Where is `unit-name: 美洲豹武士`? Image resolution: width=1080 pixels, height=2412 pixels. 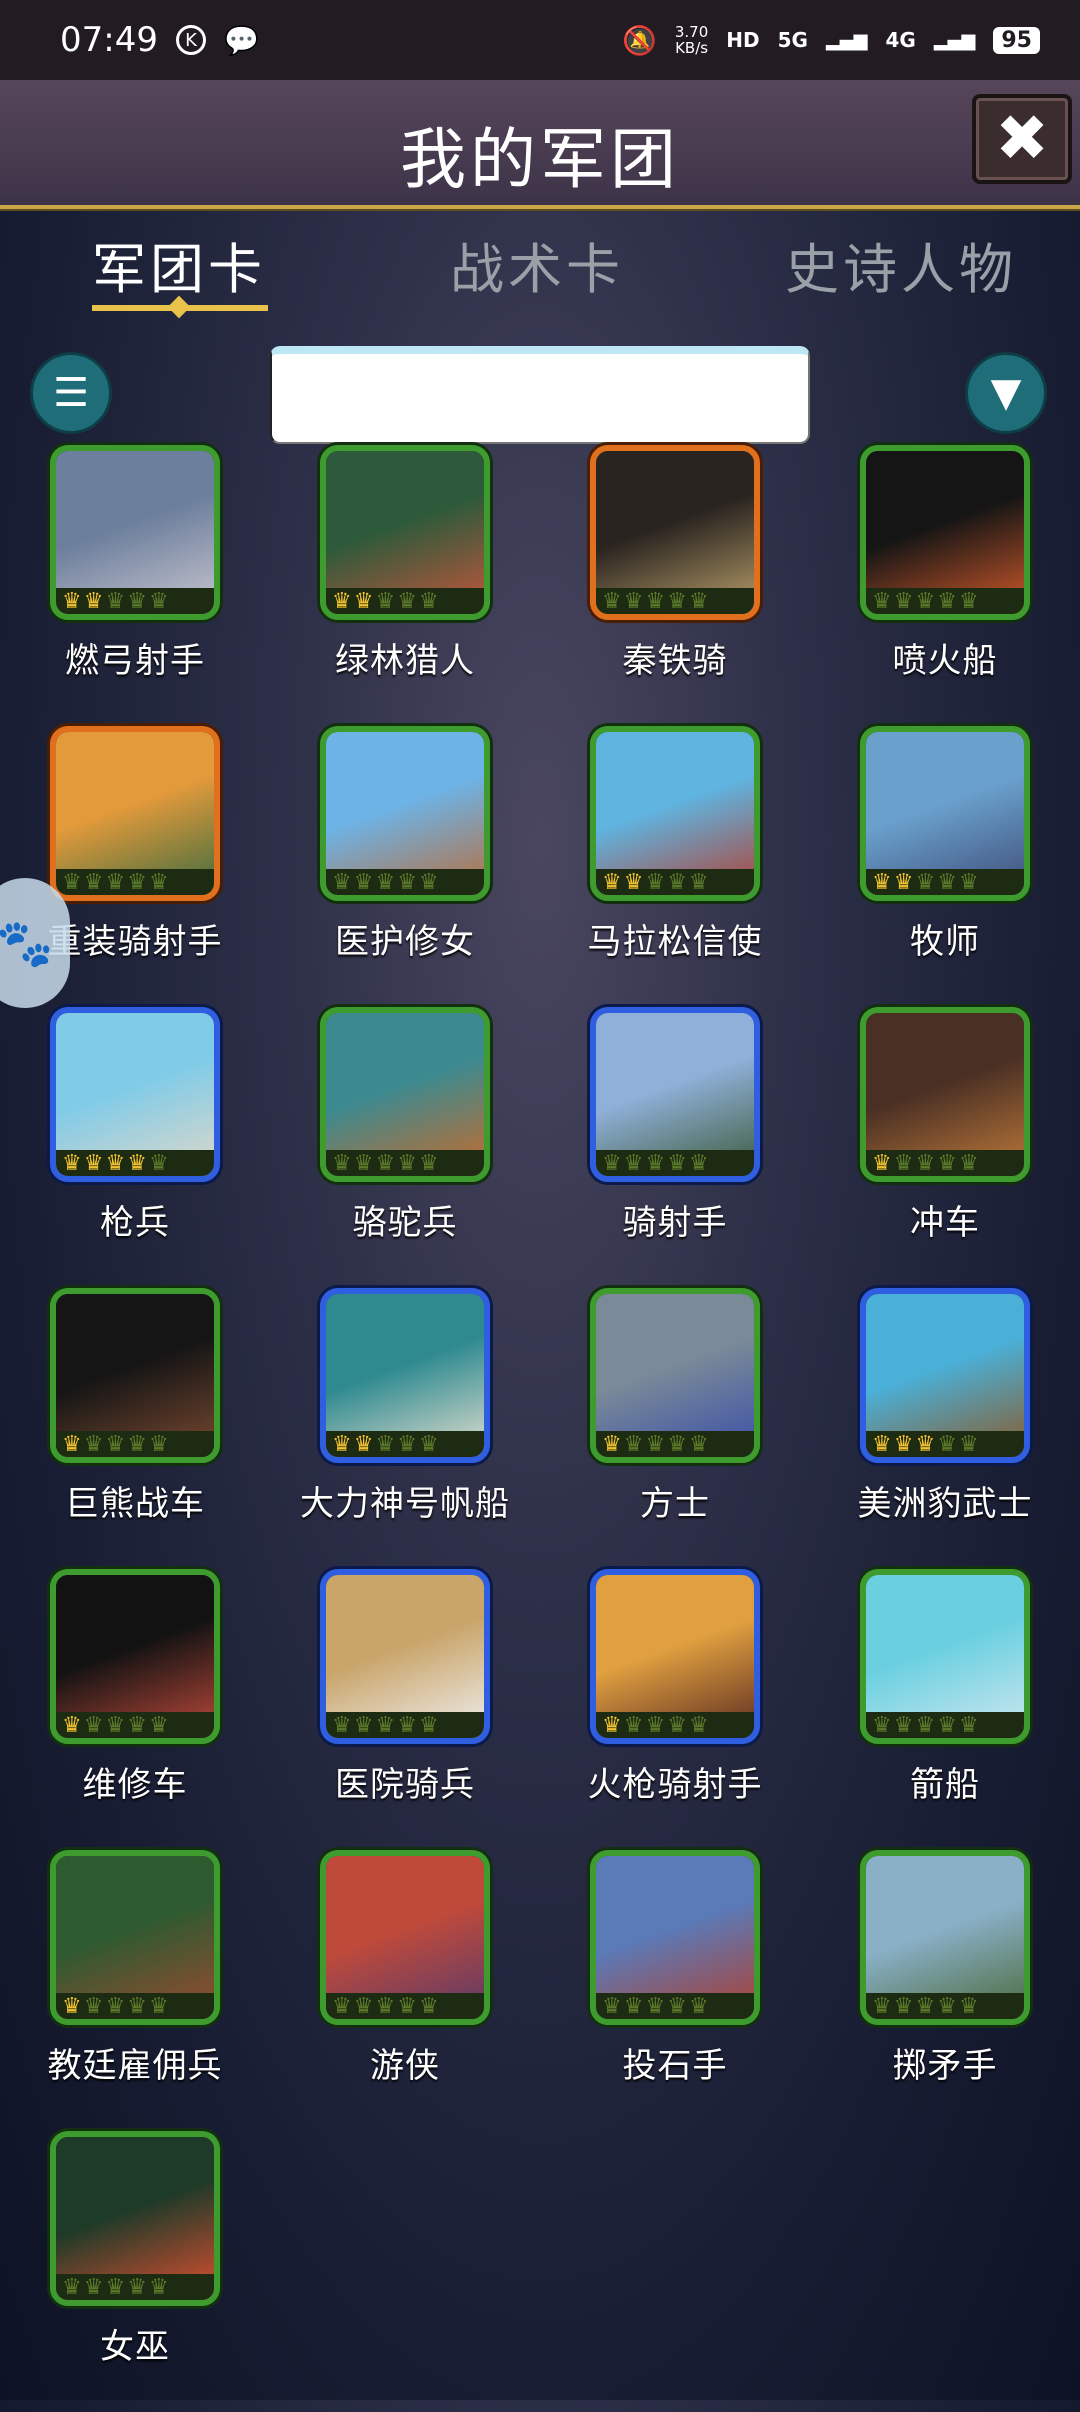 unit-name: 美洲豹武士 is located at coordinates (945, 1504).